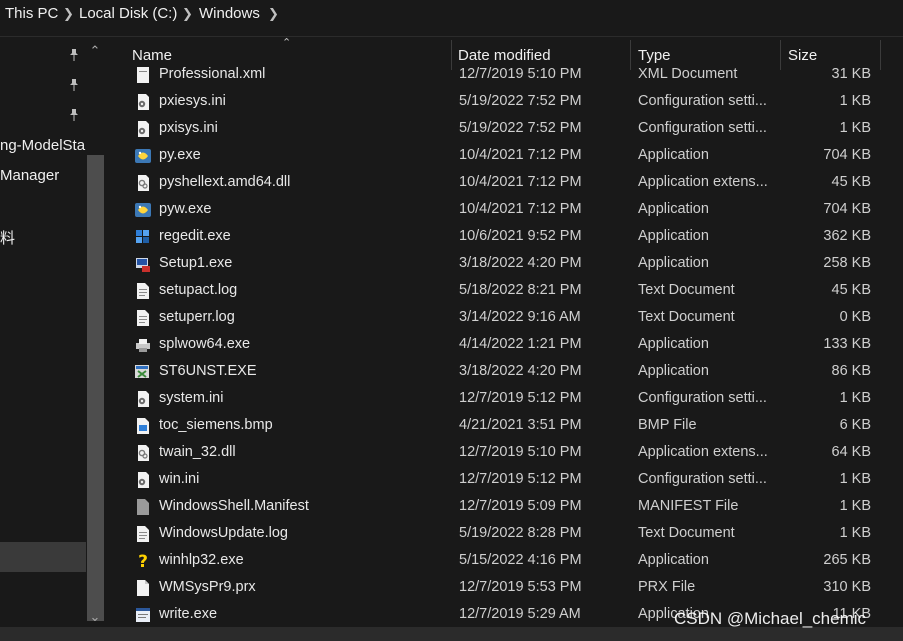 The width and height of the screenshot is (903, 641). Describe the element at coordinates (185, 209) in the screenshot. I see `file-name: pyw.exe` at that location.